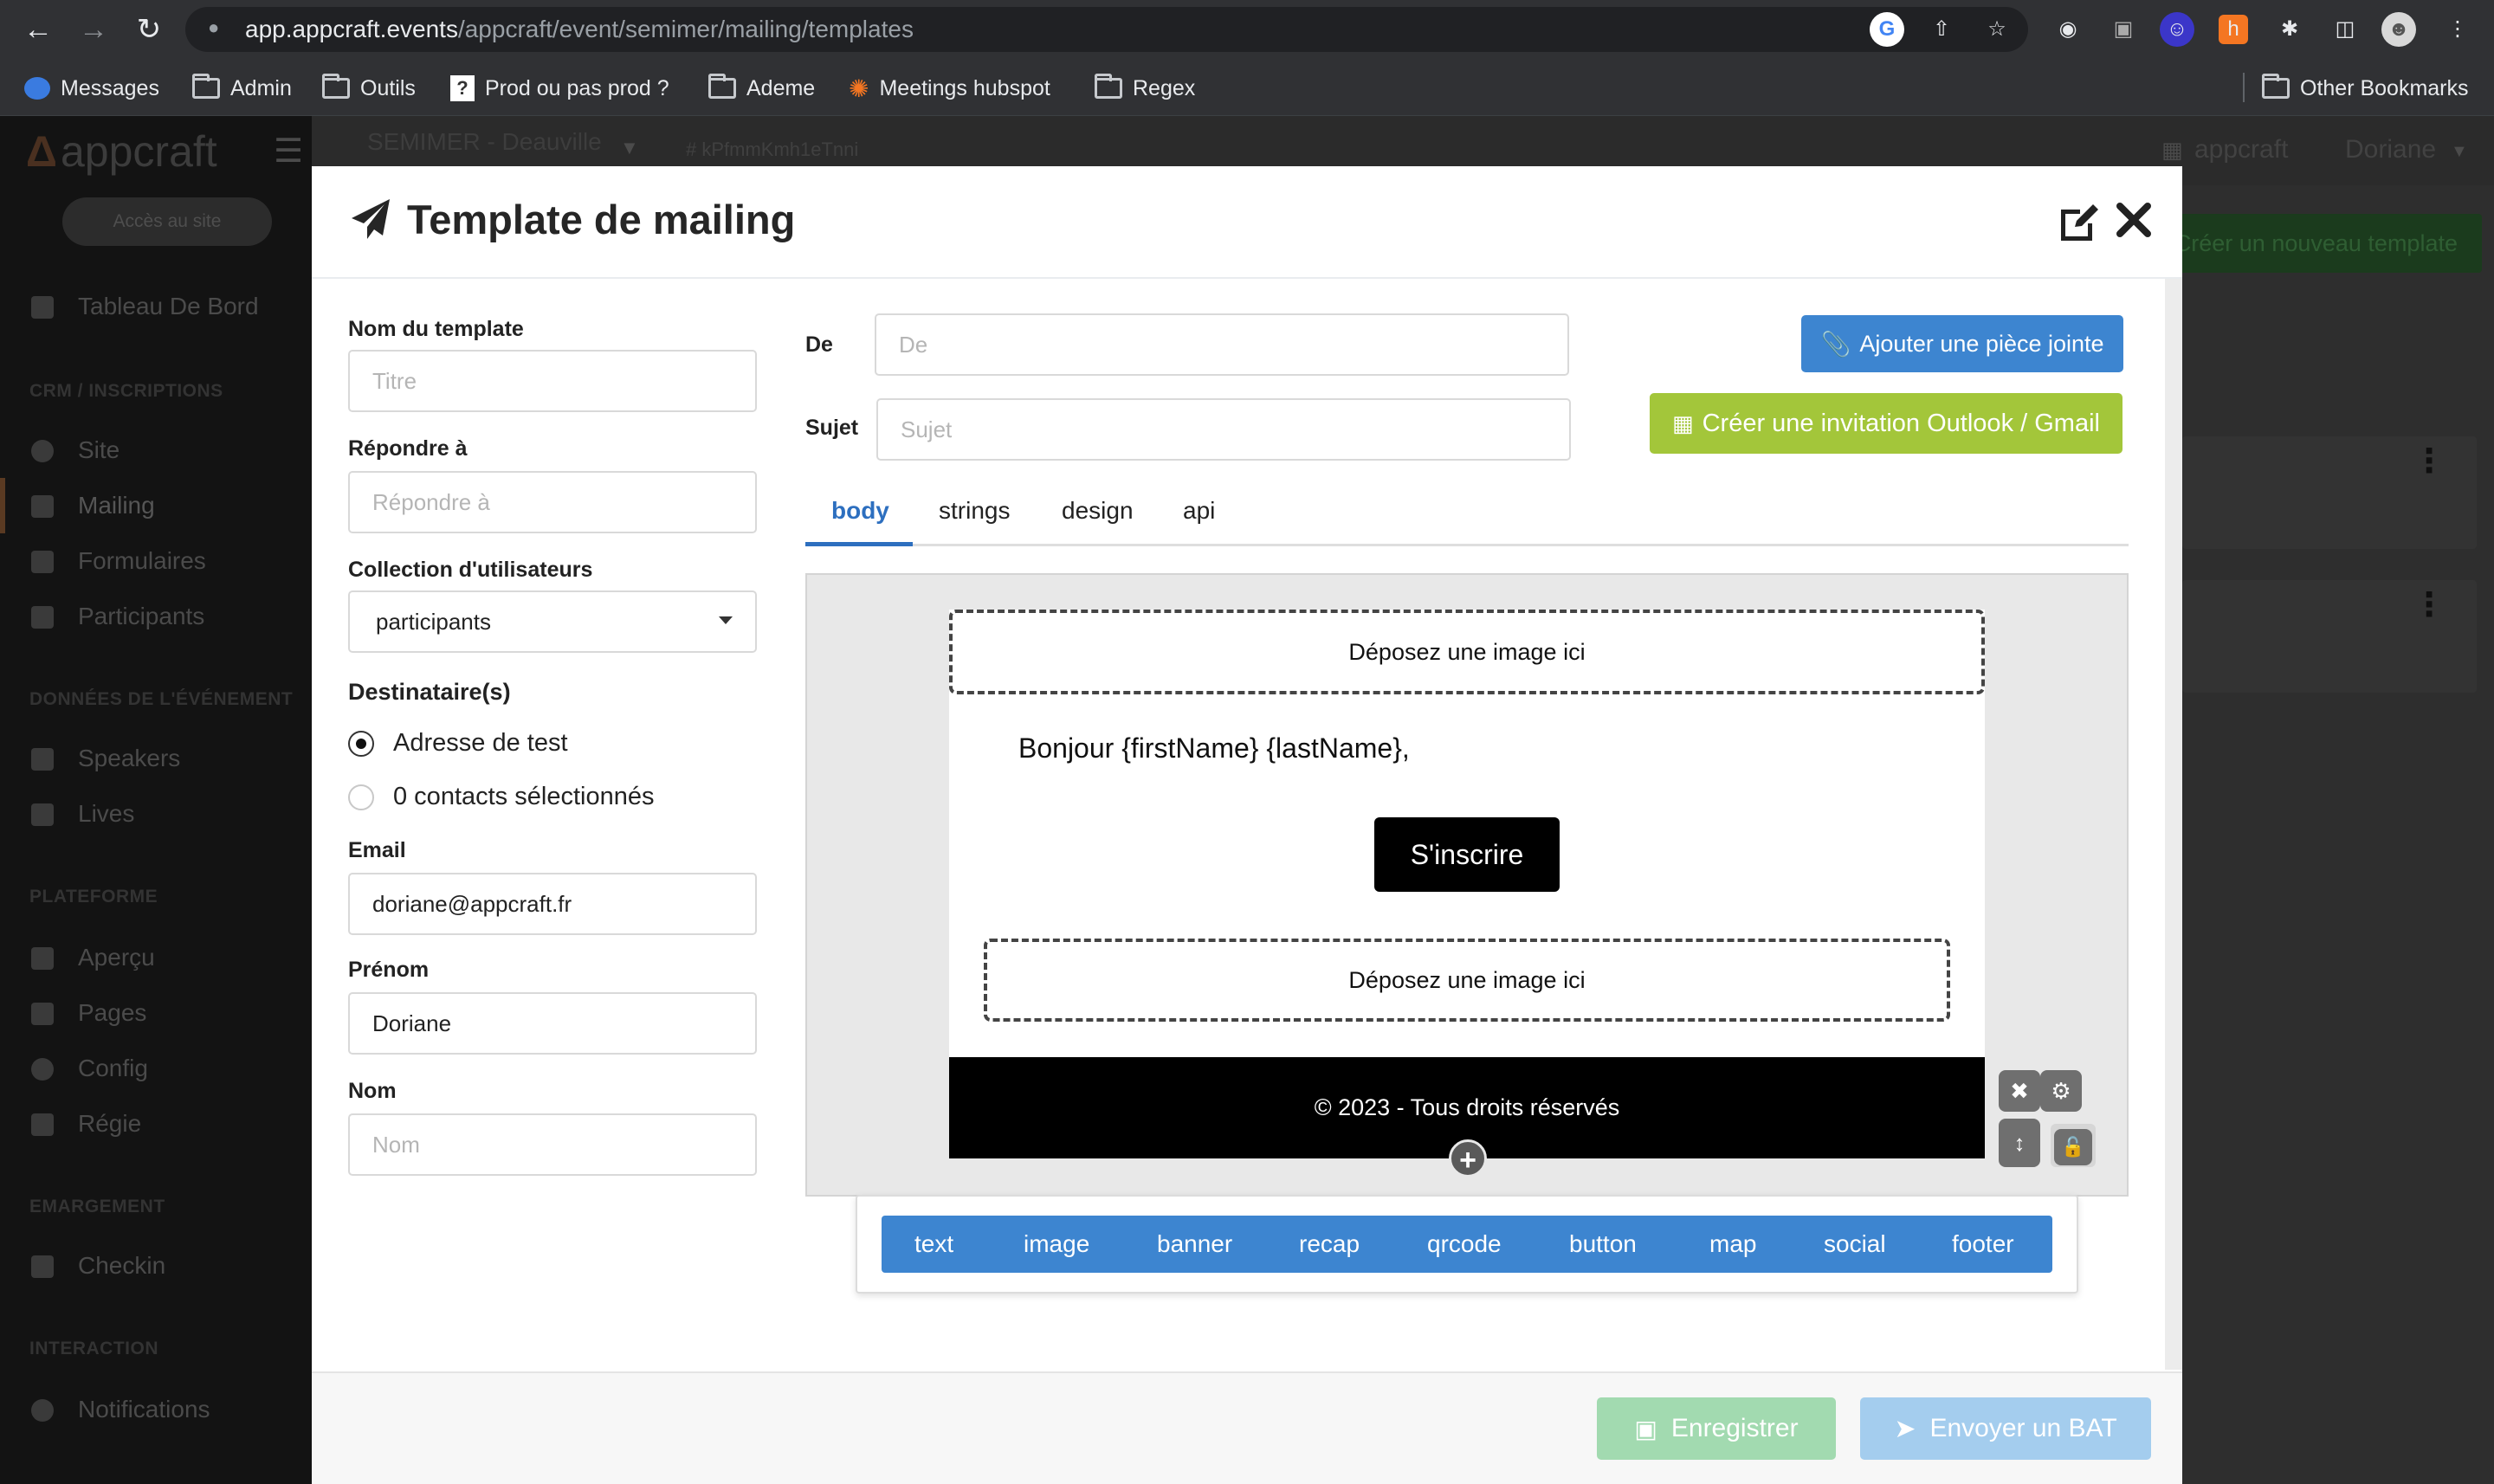 This screenshot has height=1484, width=2494. I want to click on template-name-input: Titre, so click(552, 381).